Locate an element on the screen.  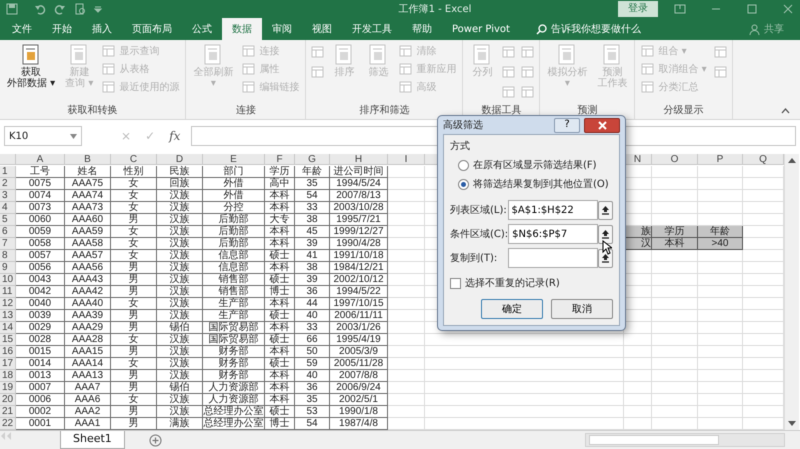
column-header: I is located at coordinates (406, 159).